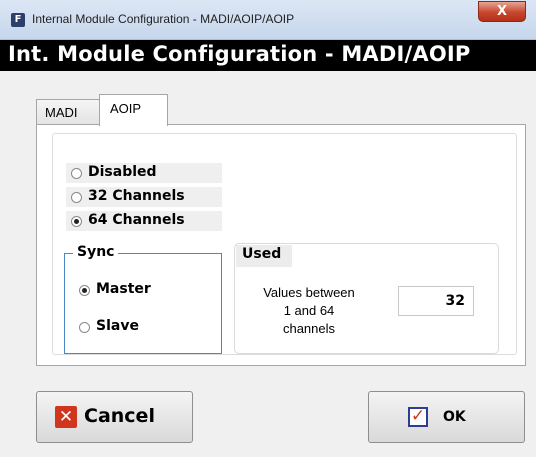 This screenshot has height=457, width=536. I want to click on checkbox-check-icon: ✓, so click(418, 417).